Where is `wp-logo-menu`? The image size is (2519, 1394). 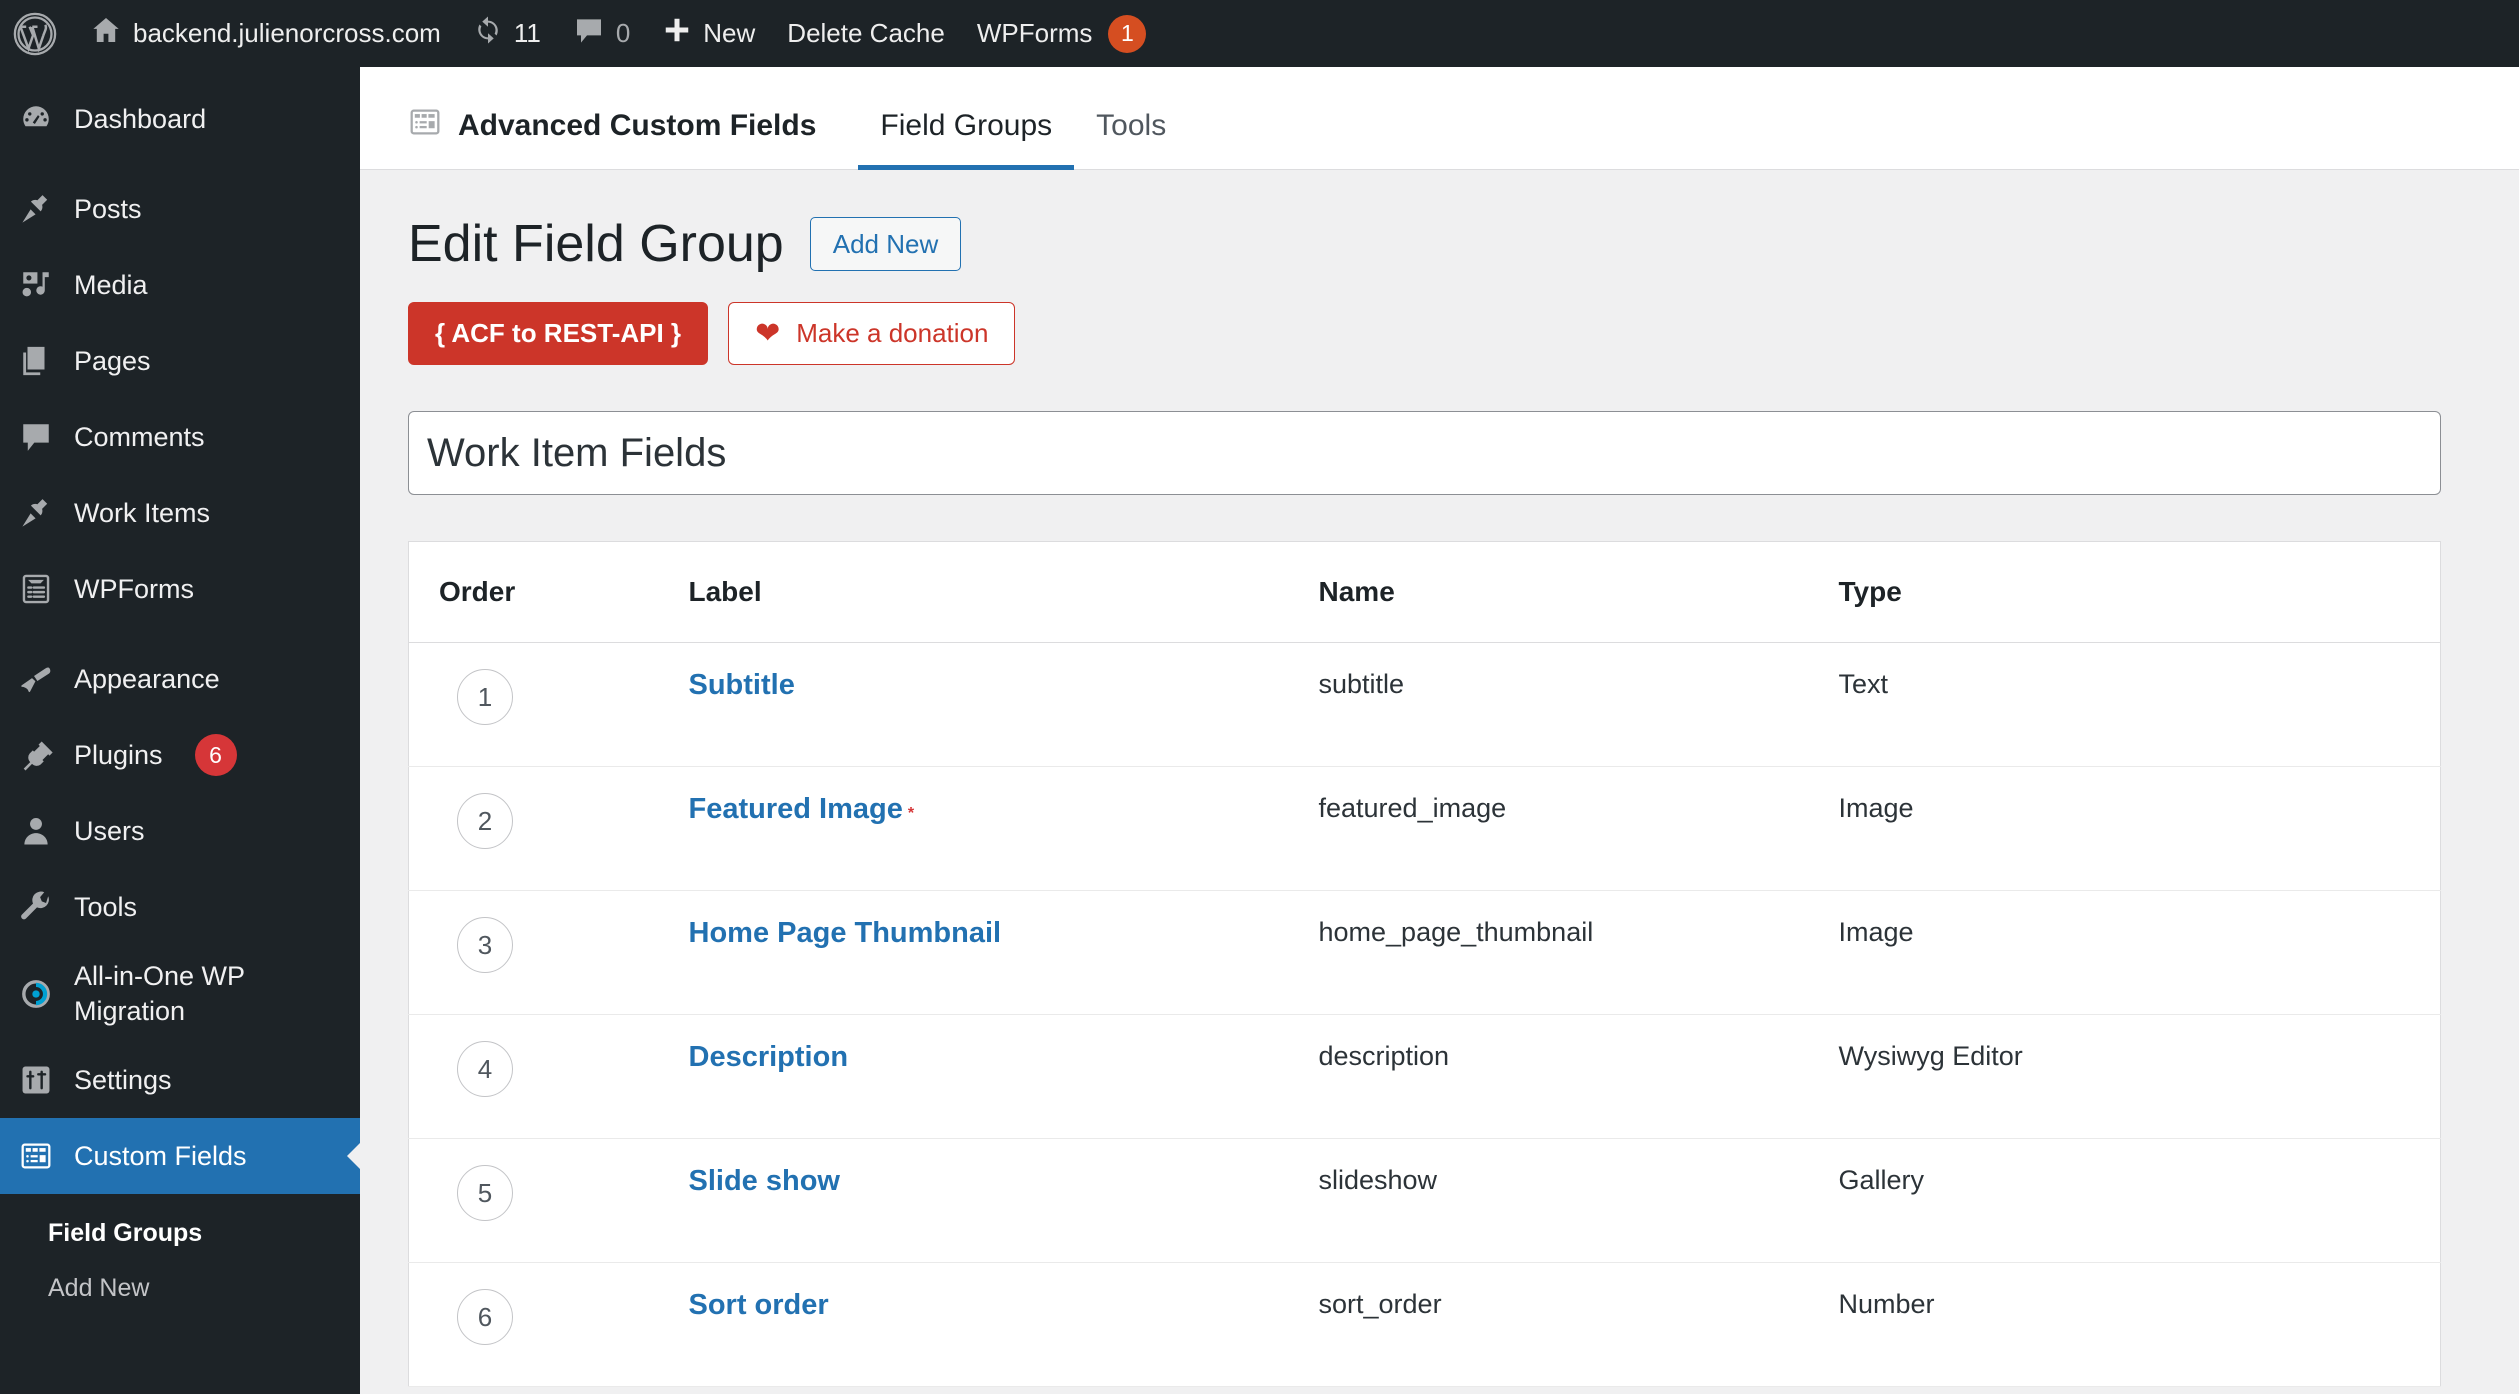 wp-logo-menu is located at coordinates (37, 33).